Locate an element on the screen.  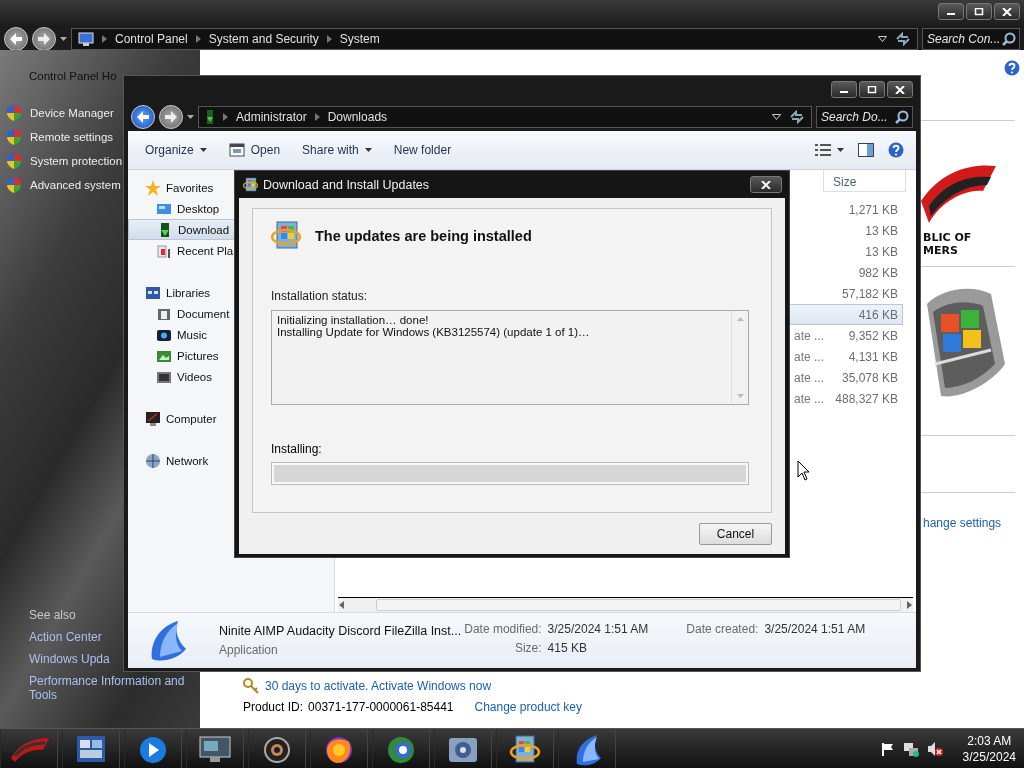
cancel-button: Cancel is located at coordinates (735, 534).